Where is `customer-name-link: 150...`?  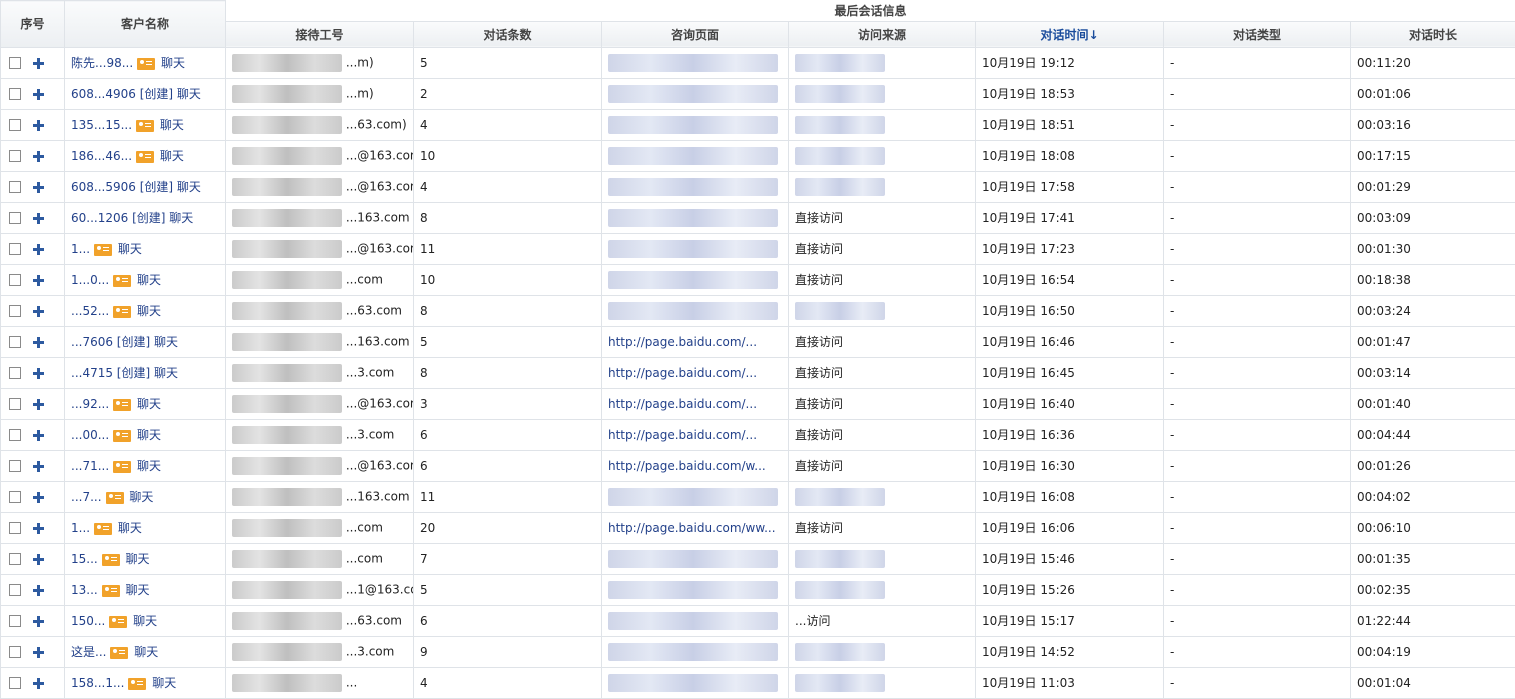 customer-name-link: 150... is located at coordinates (88, 621).